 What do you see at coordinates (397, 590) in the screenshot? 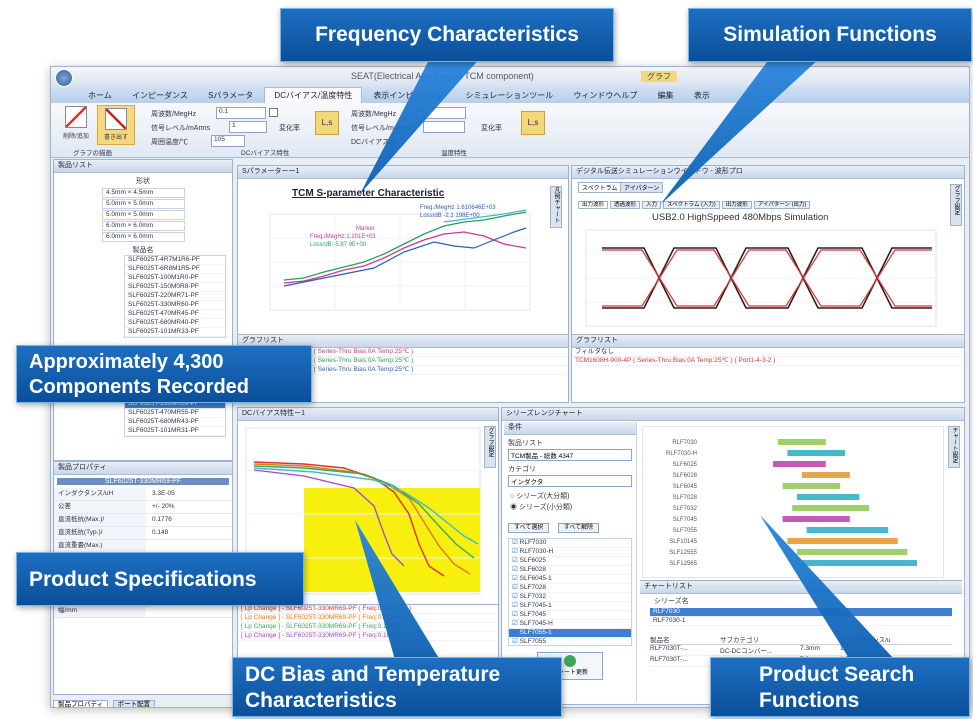
I see `pointer-dc-bias` at bounding box center [397, 590].